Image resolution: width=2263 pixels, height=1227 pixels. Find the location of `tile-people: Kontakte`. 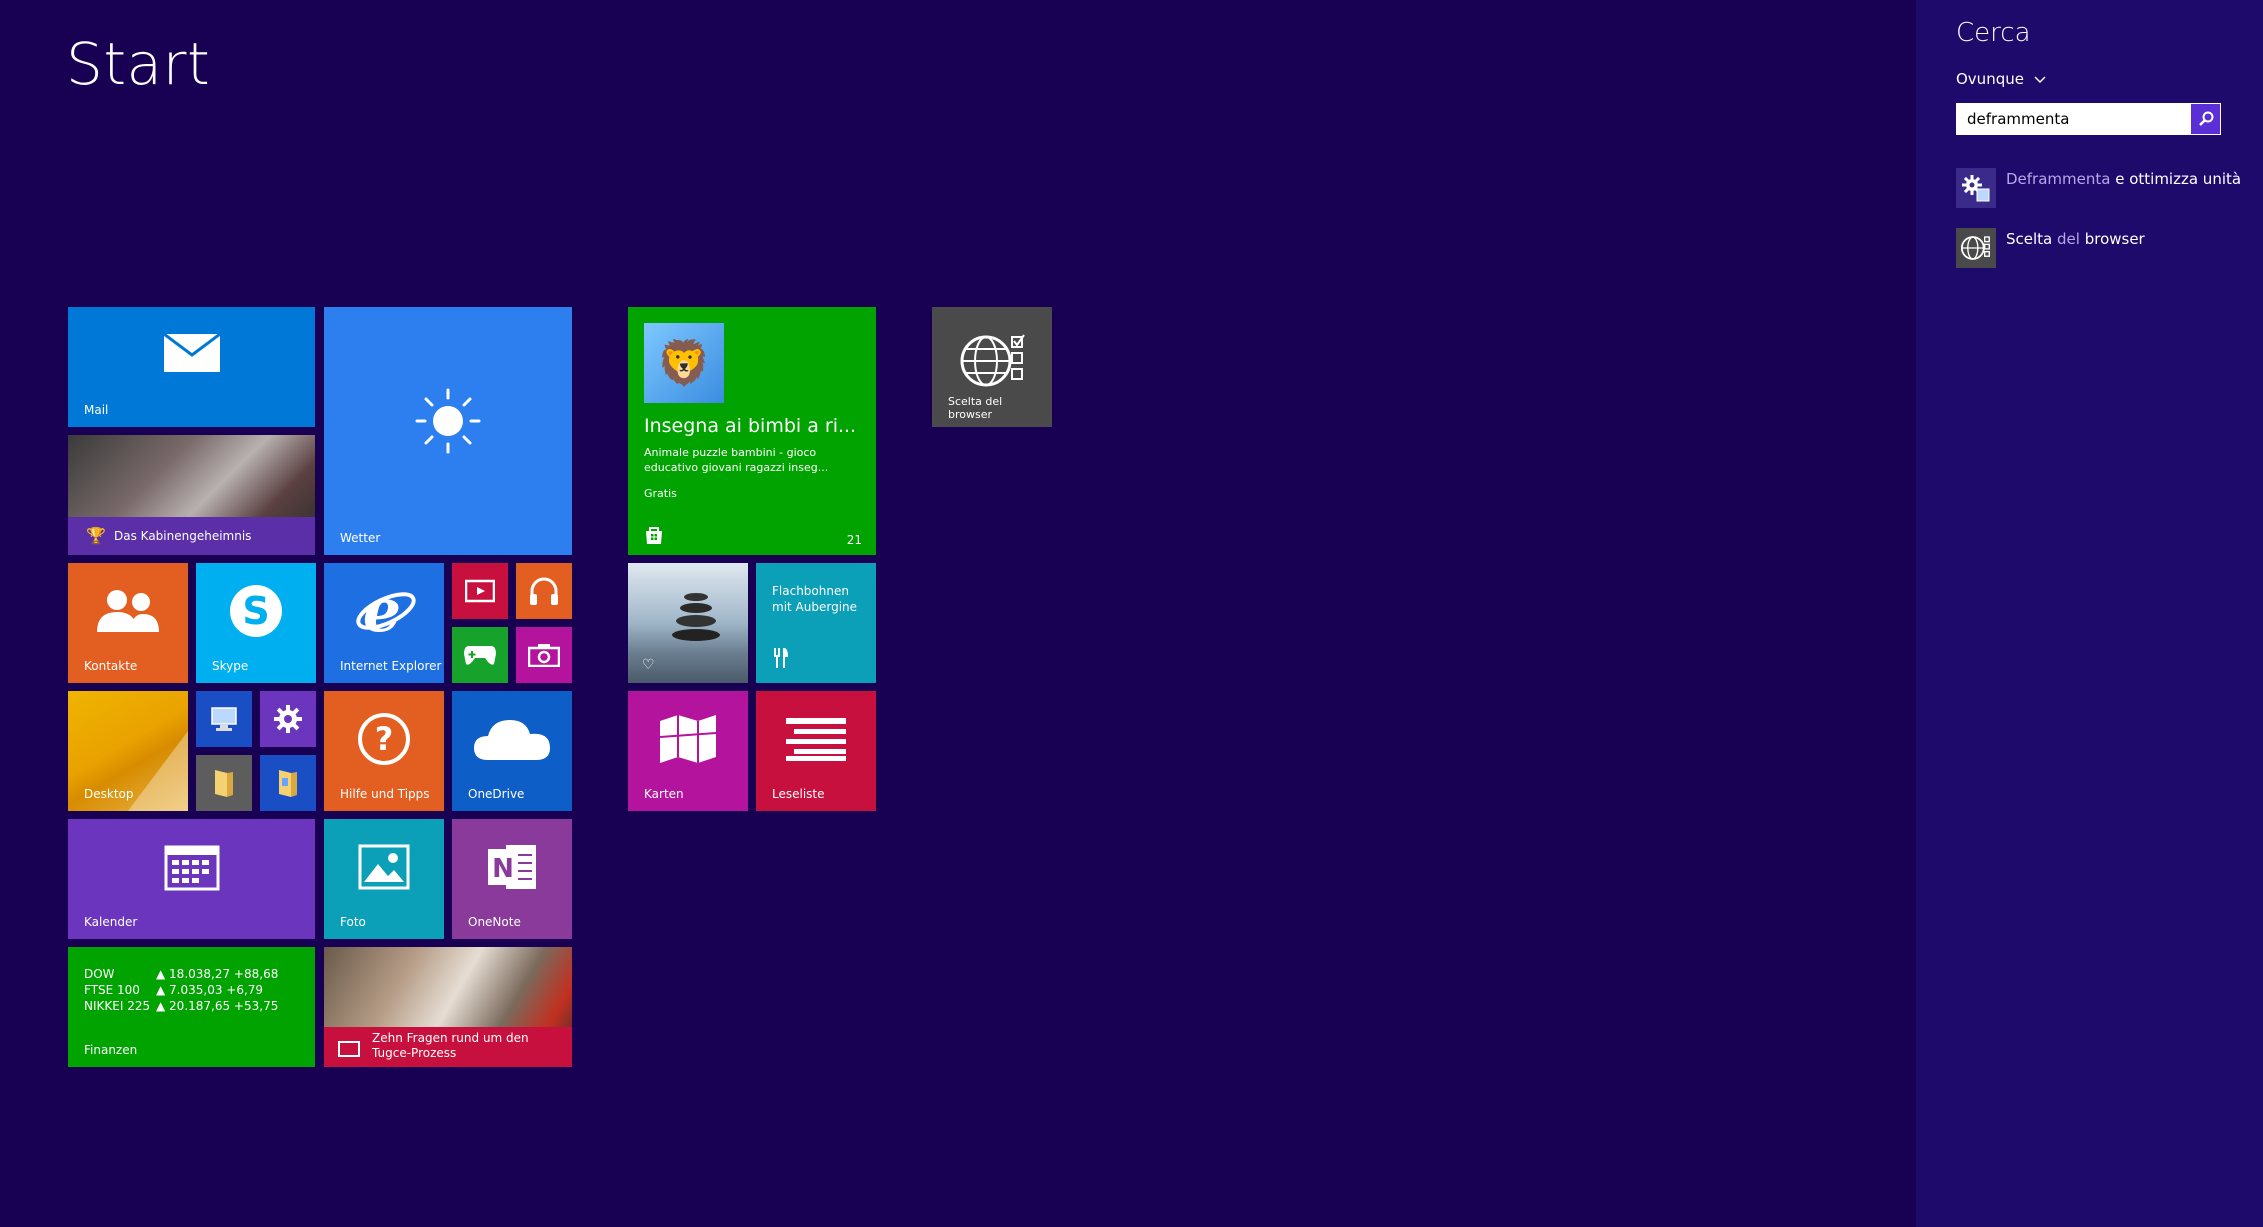

tile-people: Kontakte is located at coordinates (128, 623).